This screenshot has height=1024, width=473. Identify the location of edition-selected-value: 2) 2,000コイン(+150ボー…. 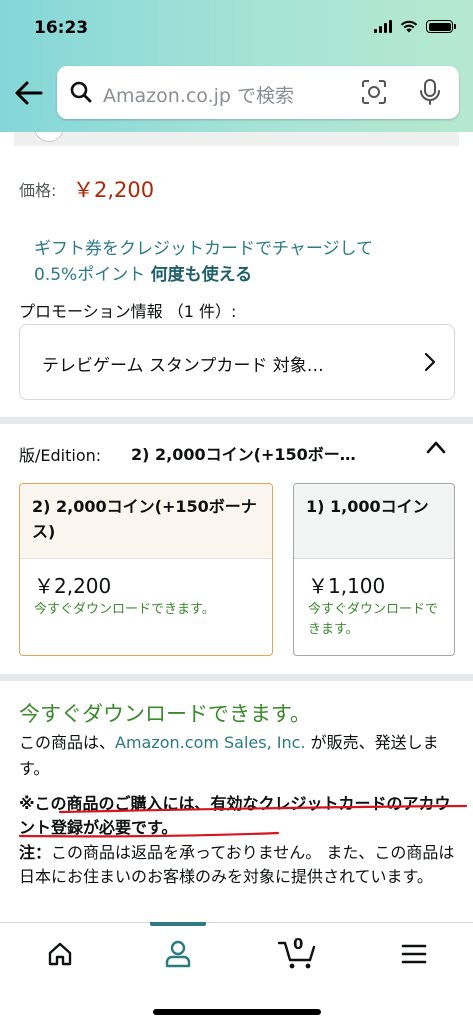
(243, 453).